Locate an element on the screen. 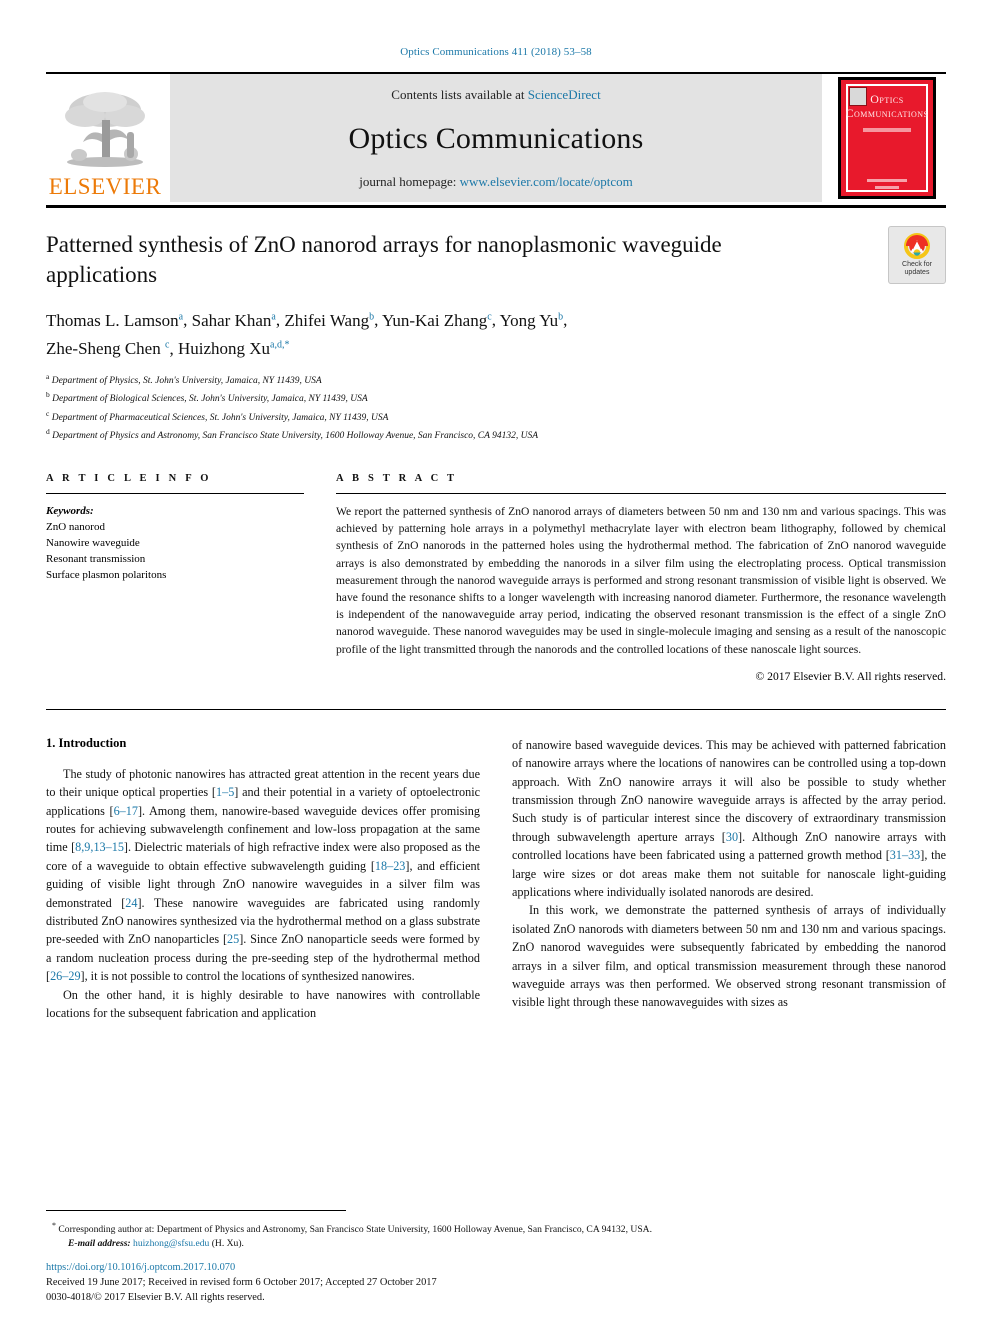  article-info-heading: A R T I C L E I N F O is located at coordinates (129, 478).